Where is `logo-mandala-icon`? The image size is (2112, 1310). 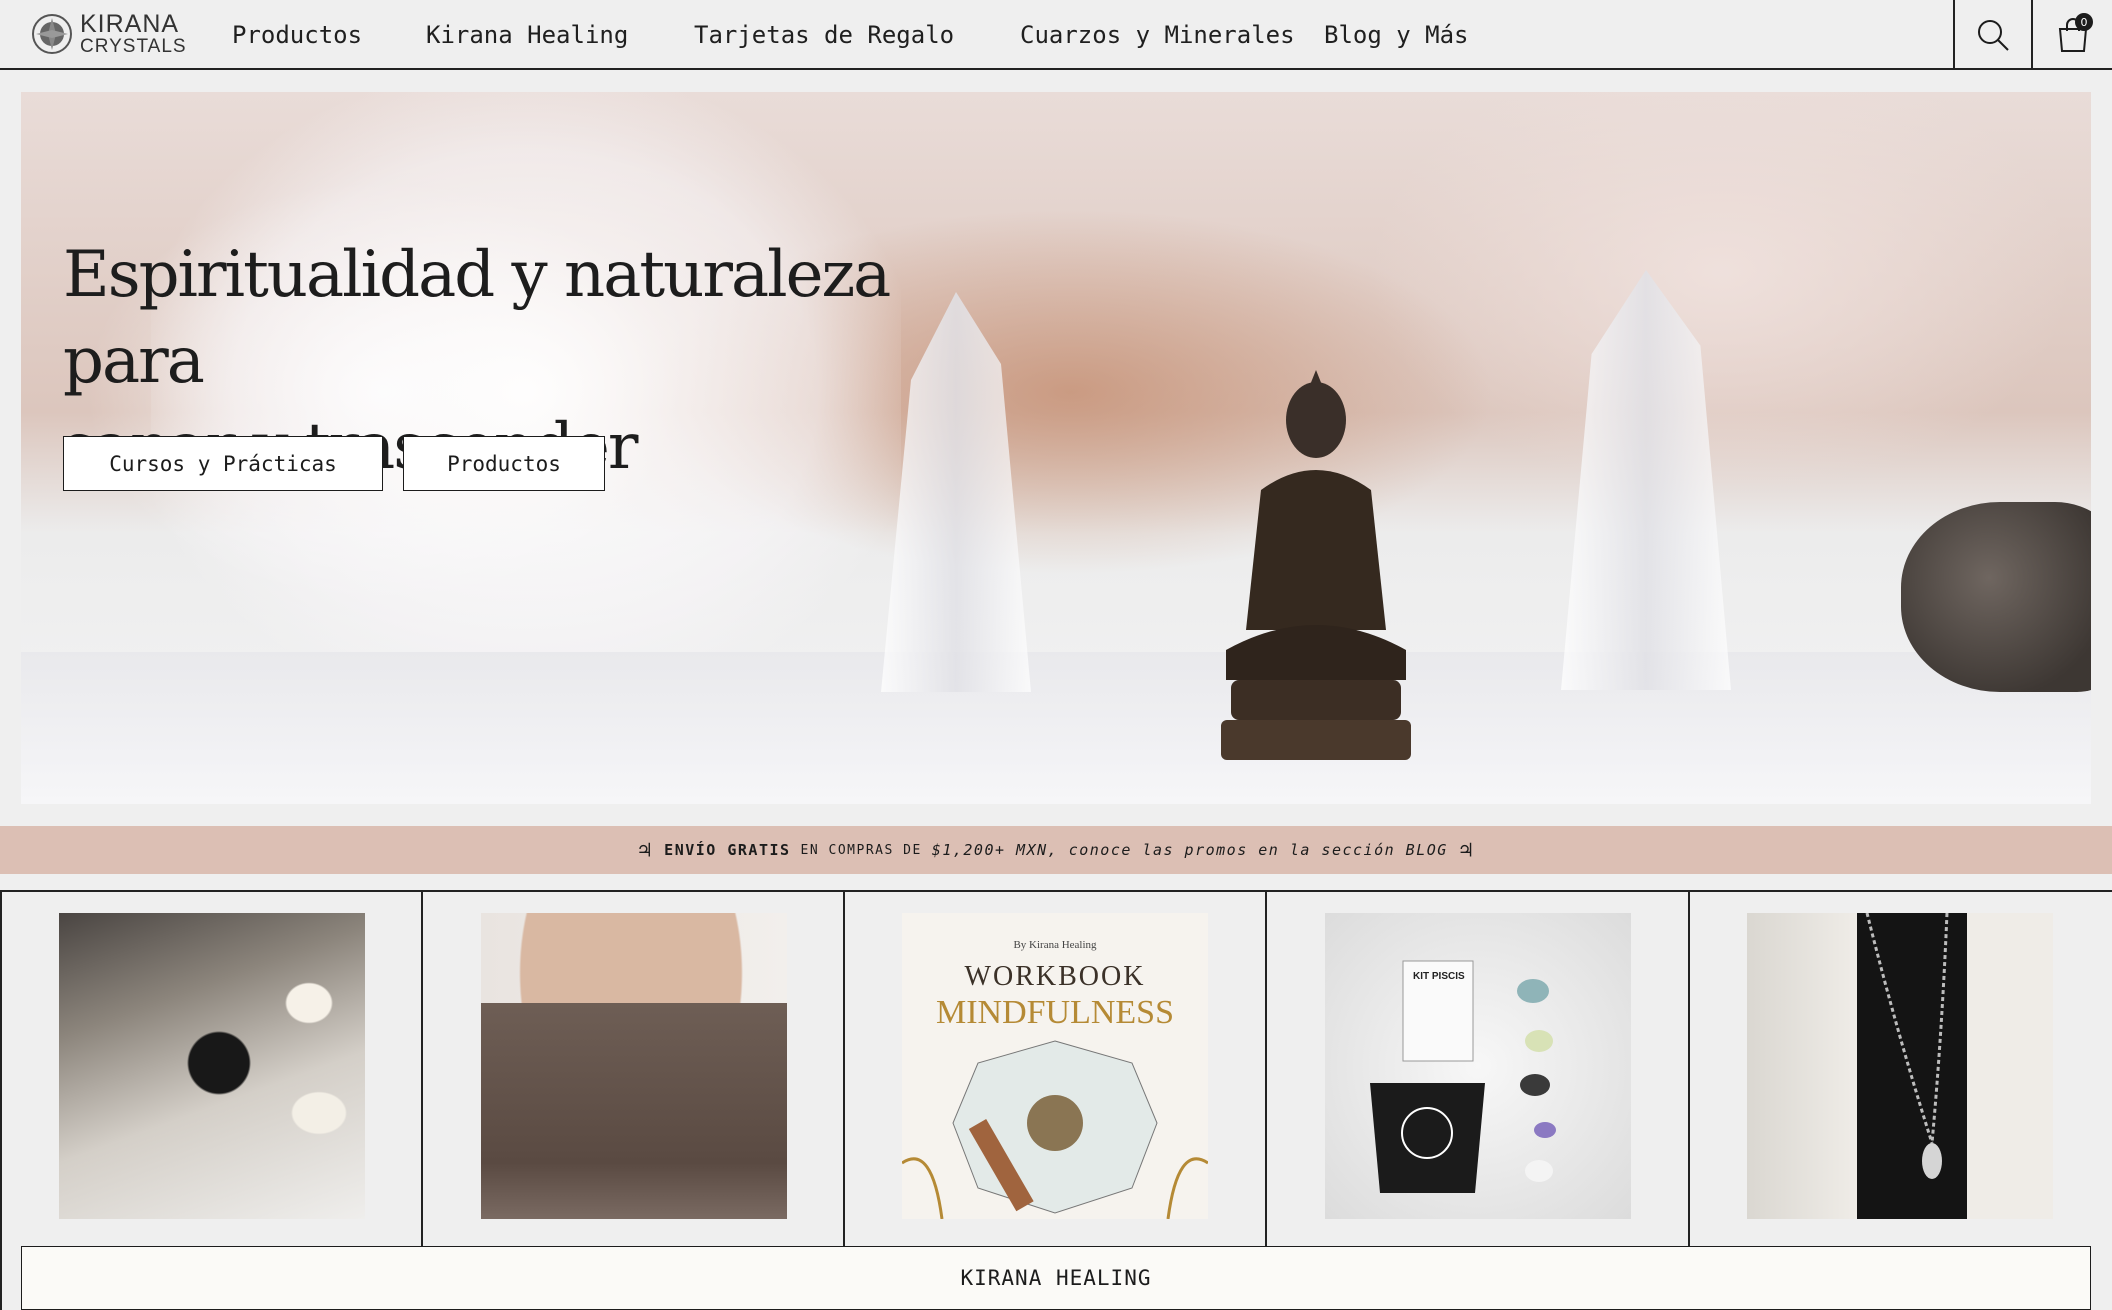
logo-mandala-icon is located at coordinates (52, 34).